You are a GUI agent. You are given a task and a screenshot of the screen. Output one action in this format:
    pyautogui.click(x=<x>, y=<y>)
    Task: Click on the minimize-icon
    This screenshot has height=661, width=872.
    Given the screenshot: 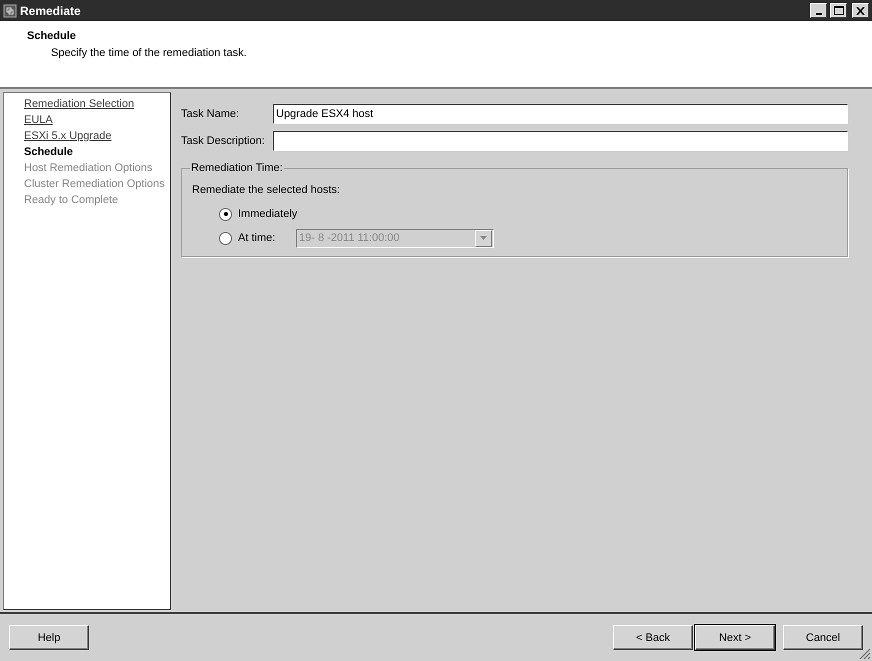 What is the action you would take?
    pyautogui.click(x=819, y=13)
    